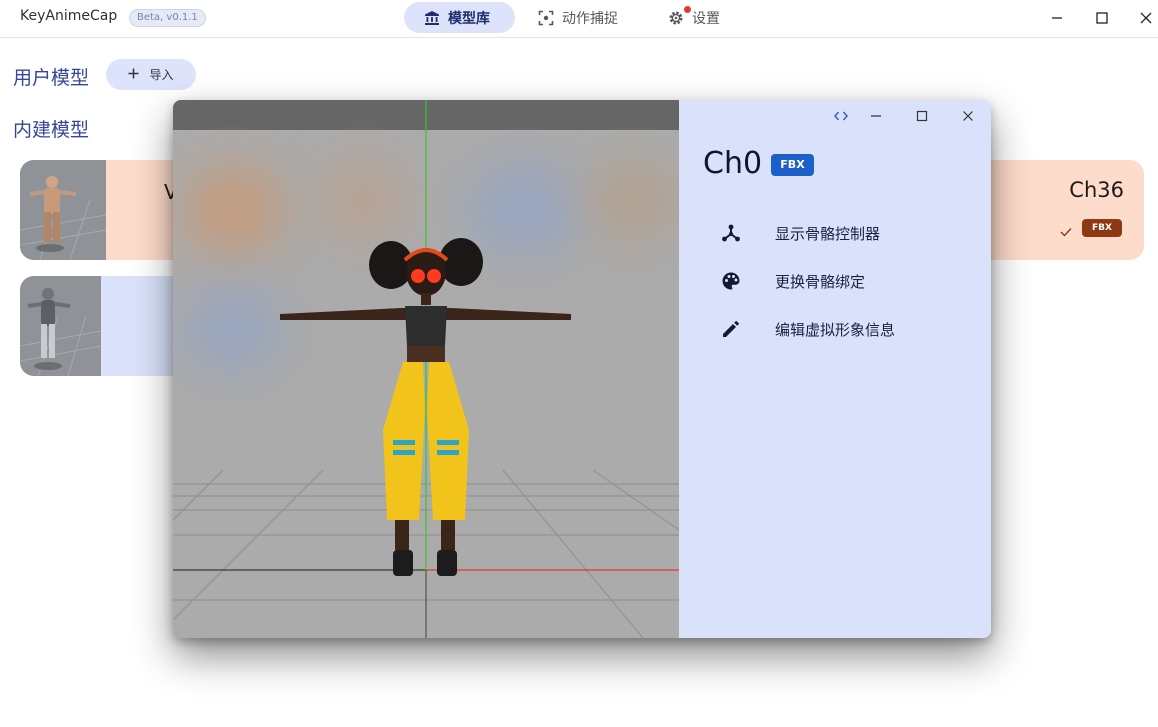 This screenshot has height=727, width=1158. What do you see at coordinates (1096, 190) in the screenshot?
I see `model-card-name: Ch36` at bounding box center [1096, 190].